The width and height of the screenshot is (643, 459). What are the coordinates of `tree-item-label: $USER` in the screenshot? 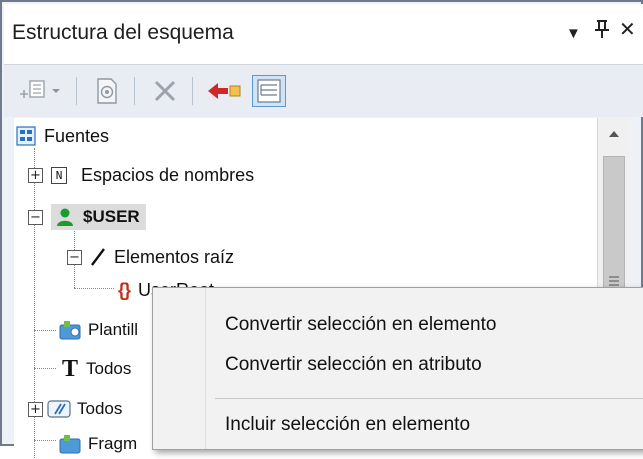 It's located at (111, 216).